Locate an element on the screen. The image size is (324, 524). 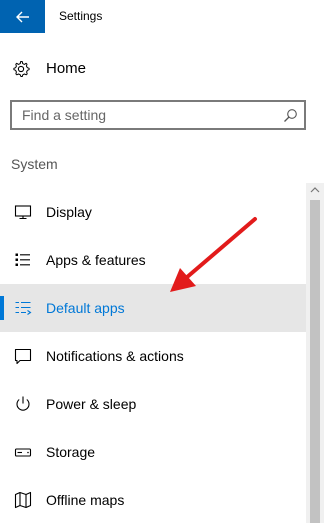
sidebar-item-notifications-actions: Notifications & actions is located at coordinates (153, 356).